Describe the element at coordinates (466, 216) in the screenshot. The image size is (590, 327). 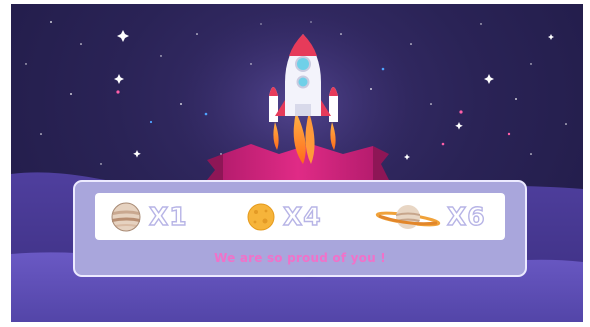
I see `reward-count-saturn: X6` at that location.